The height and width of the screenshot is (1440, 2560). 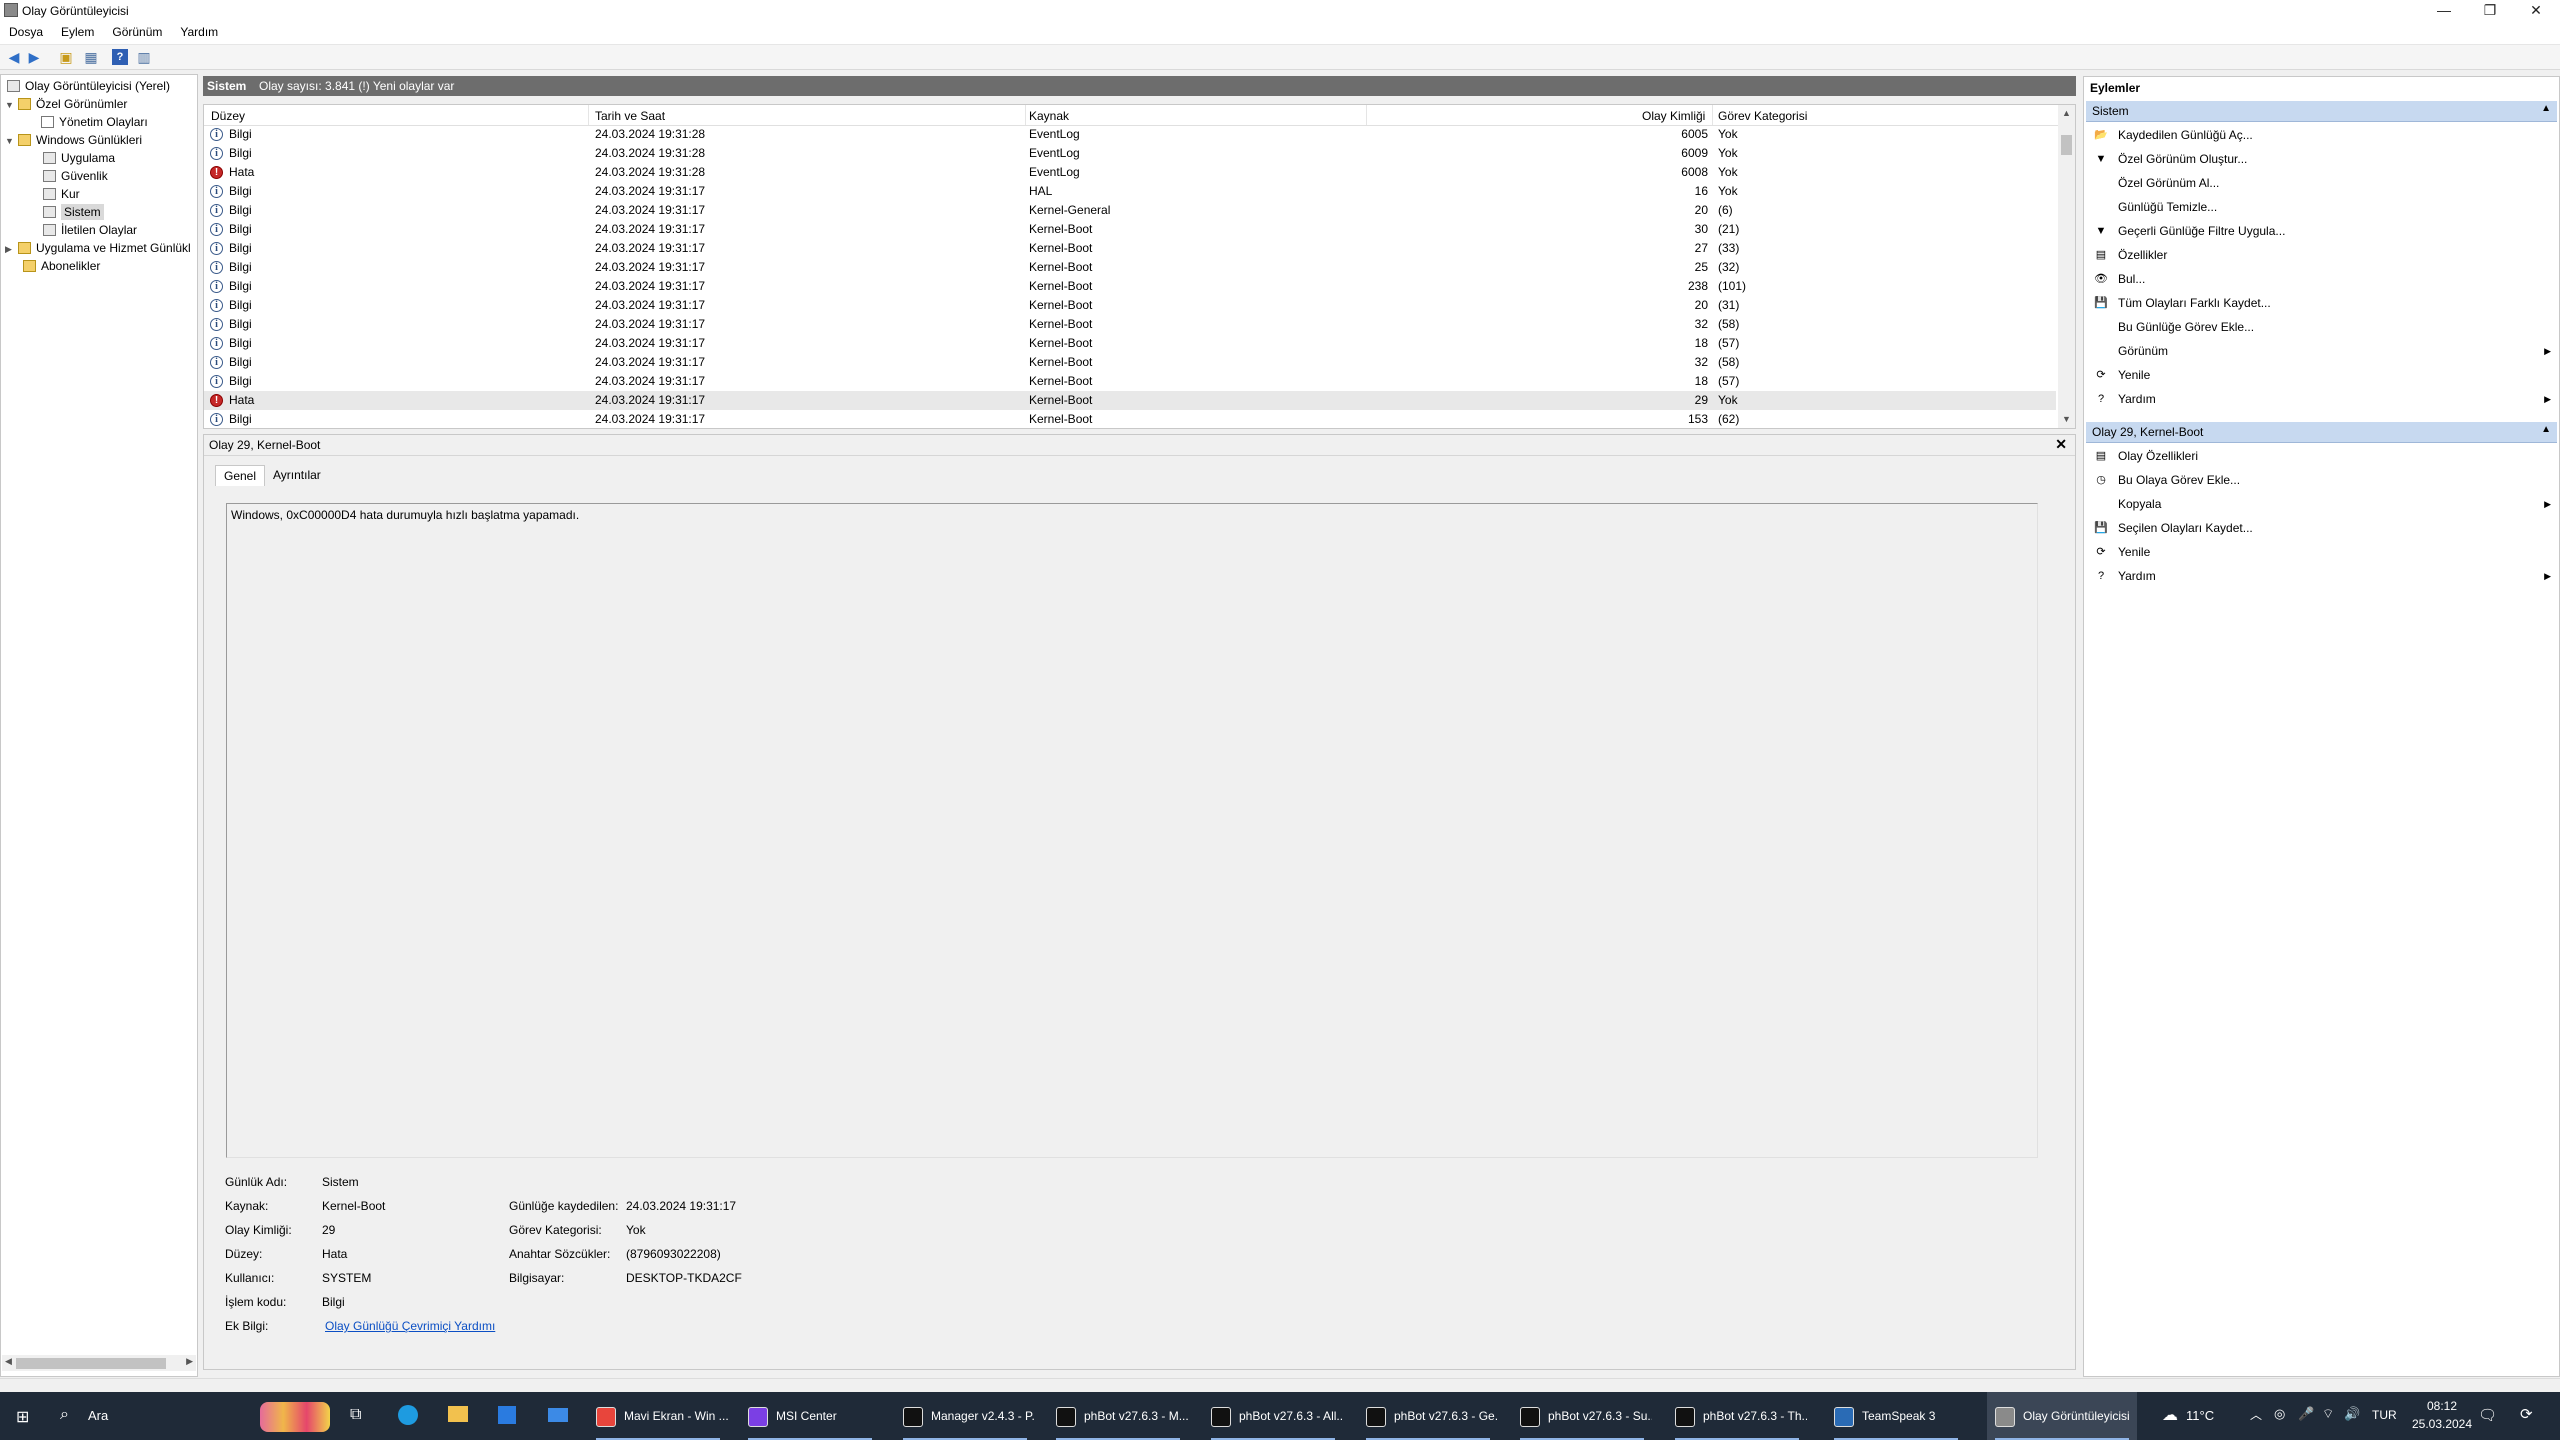 I want to click on action-item: Kopyala ▶, so click(x=2321, y=504).